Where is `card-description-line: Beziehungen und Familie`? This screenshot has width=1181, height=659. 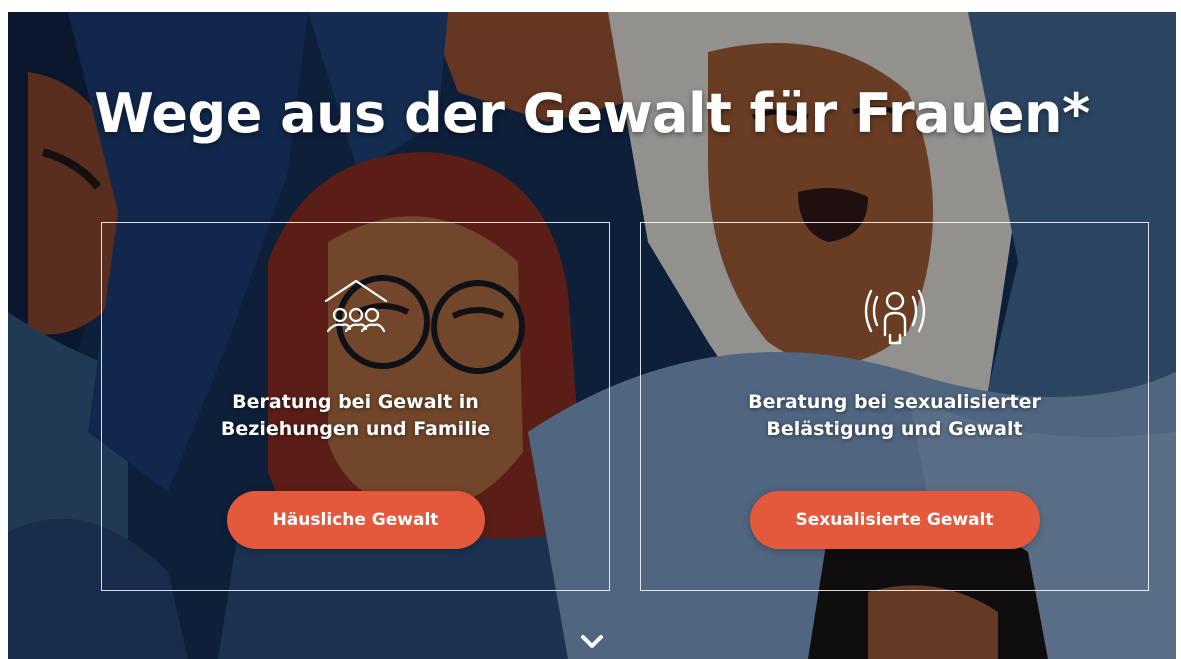
card-description-line: Beziehungen und Familie is located at coordinates (355, 429).